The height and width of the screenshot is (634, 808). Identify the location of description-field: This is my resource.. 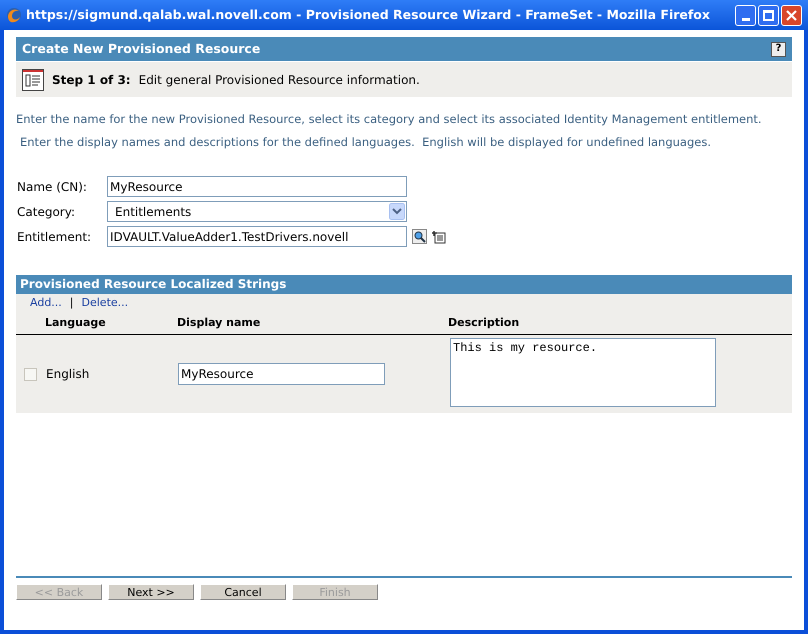
(583, 372).